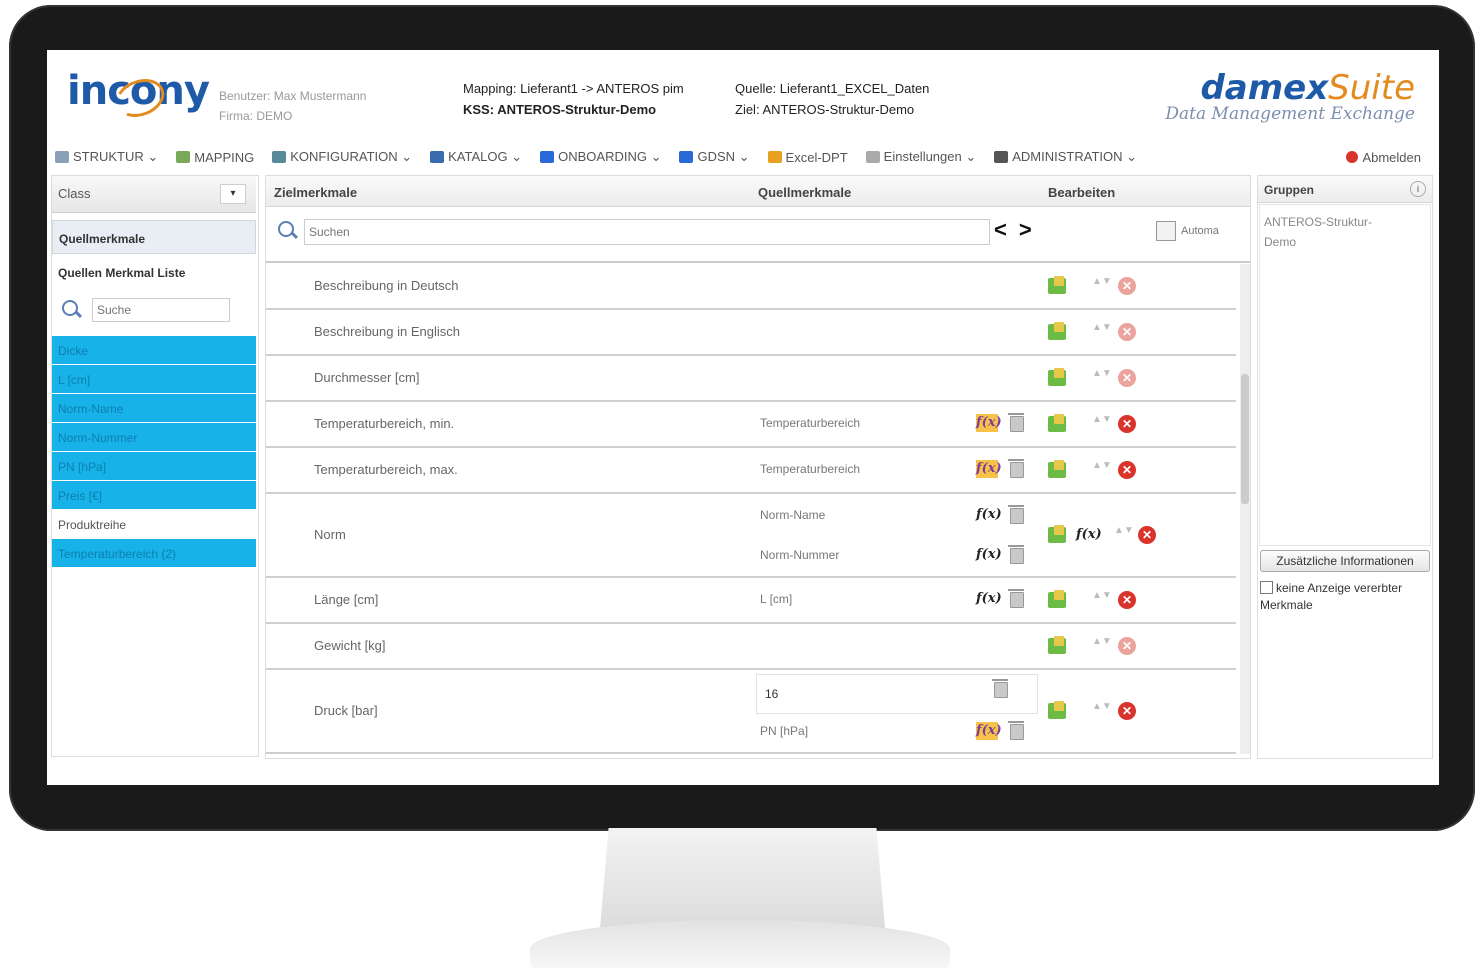  I want to click on menu-item-config: KONFIGURATION ⌄, so click(342, 157).